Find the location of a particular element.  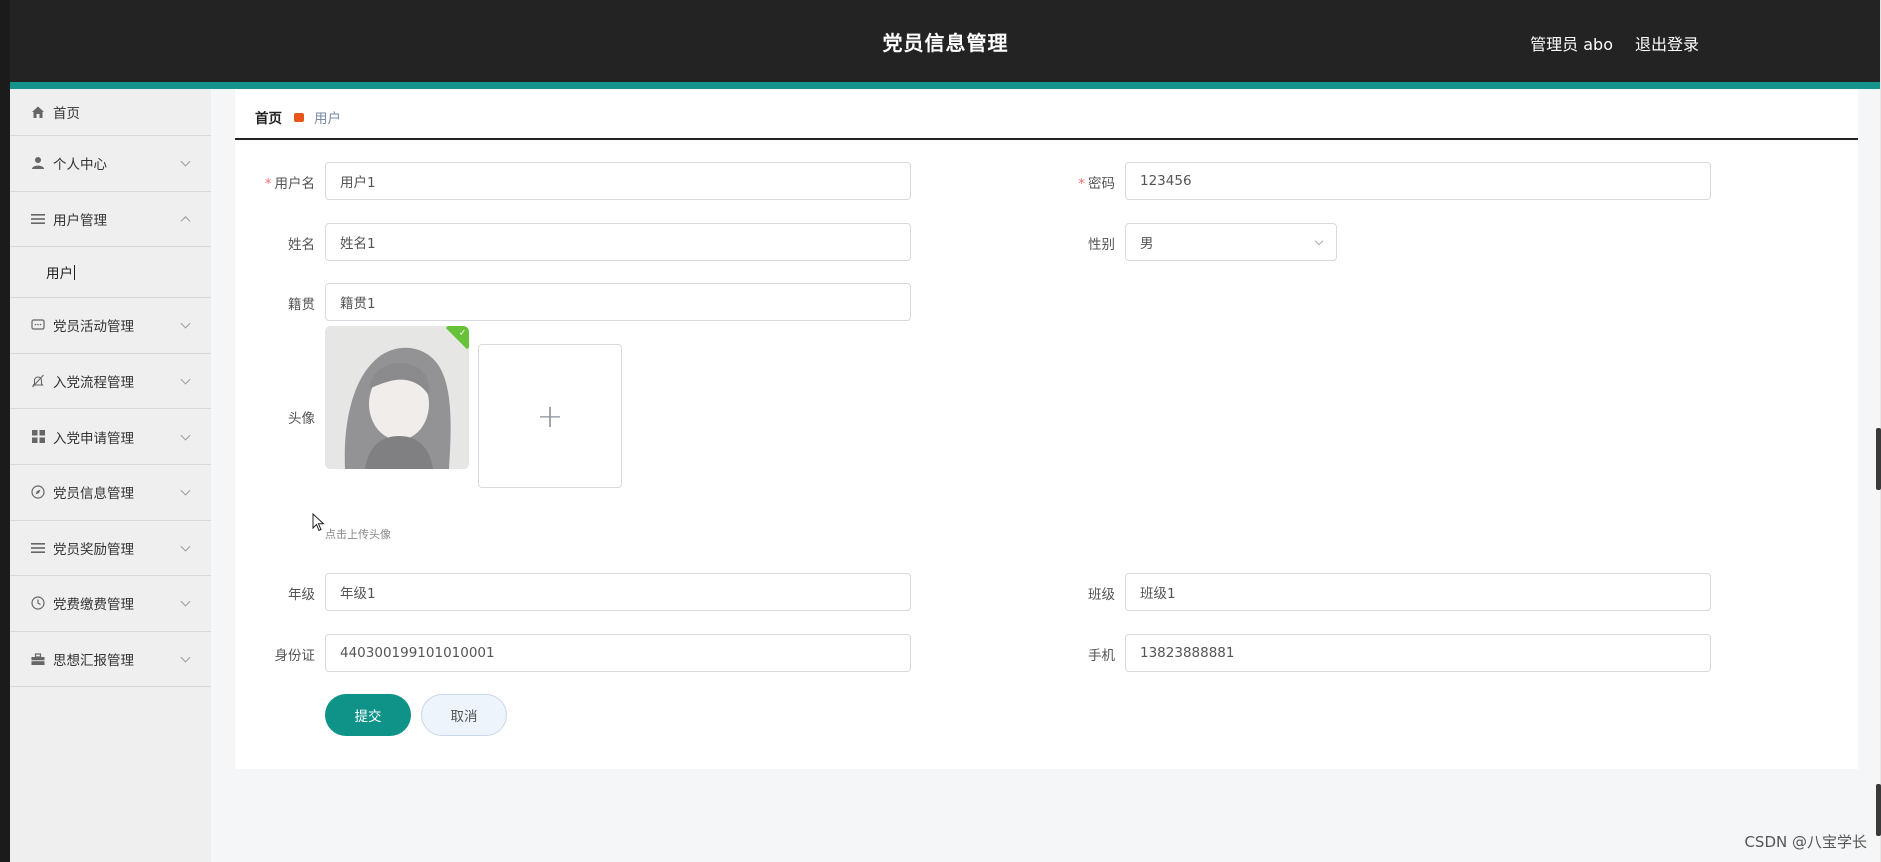

password-label: * 密码 is located at coordinates (1075, 182).